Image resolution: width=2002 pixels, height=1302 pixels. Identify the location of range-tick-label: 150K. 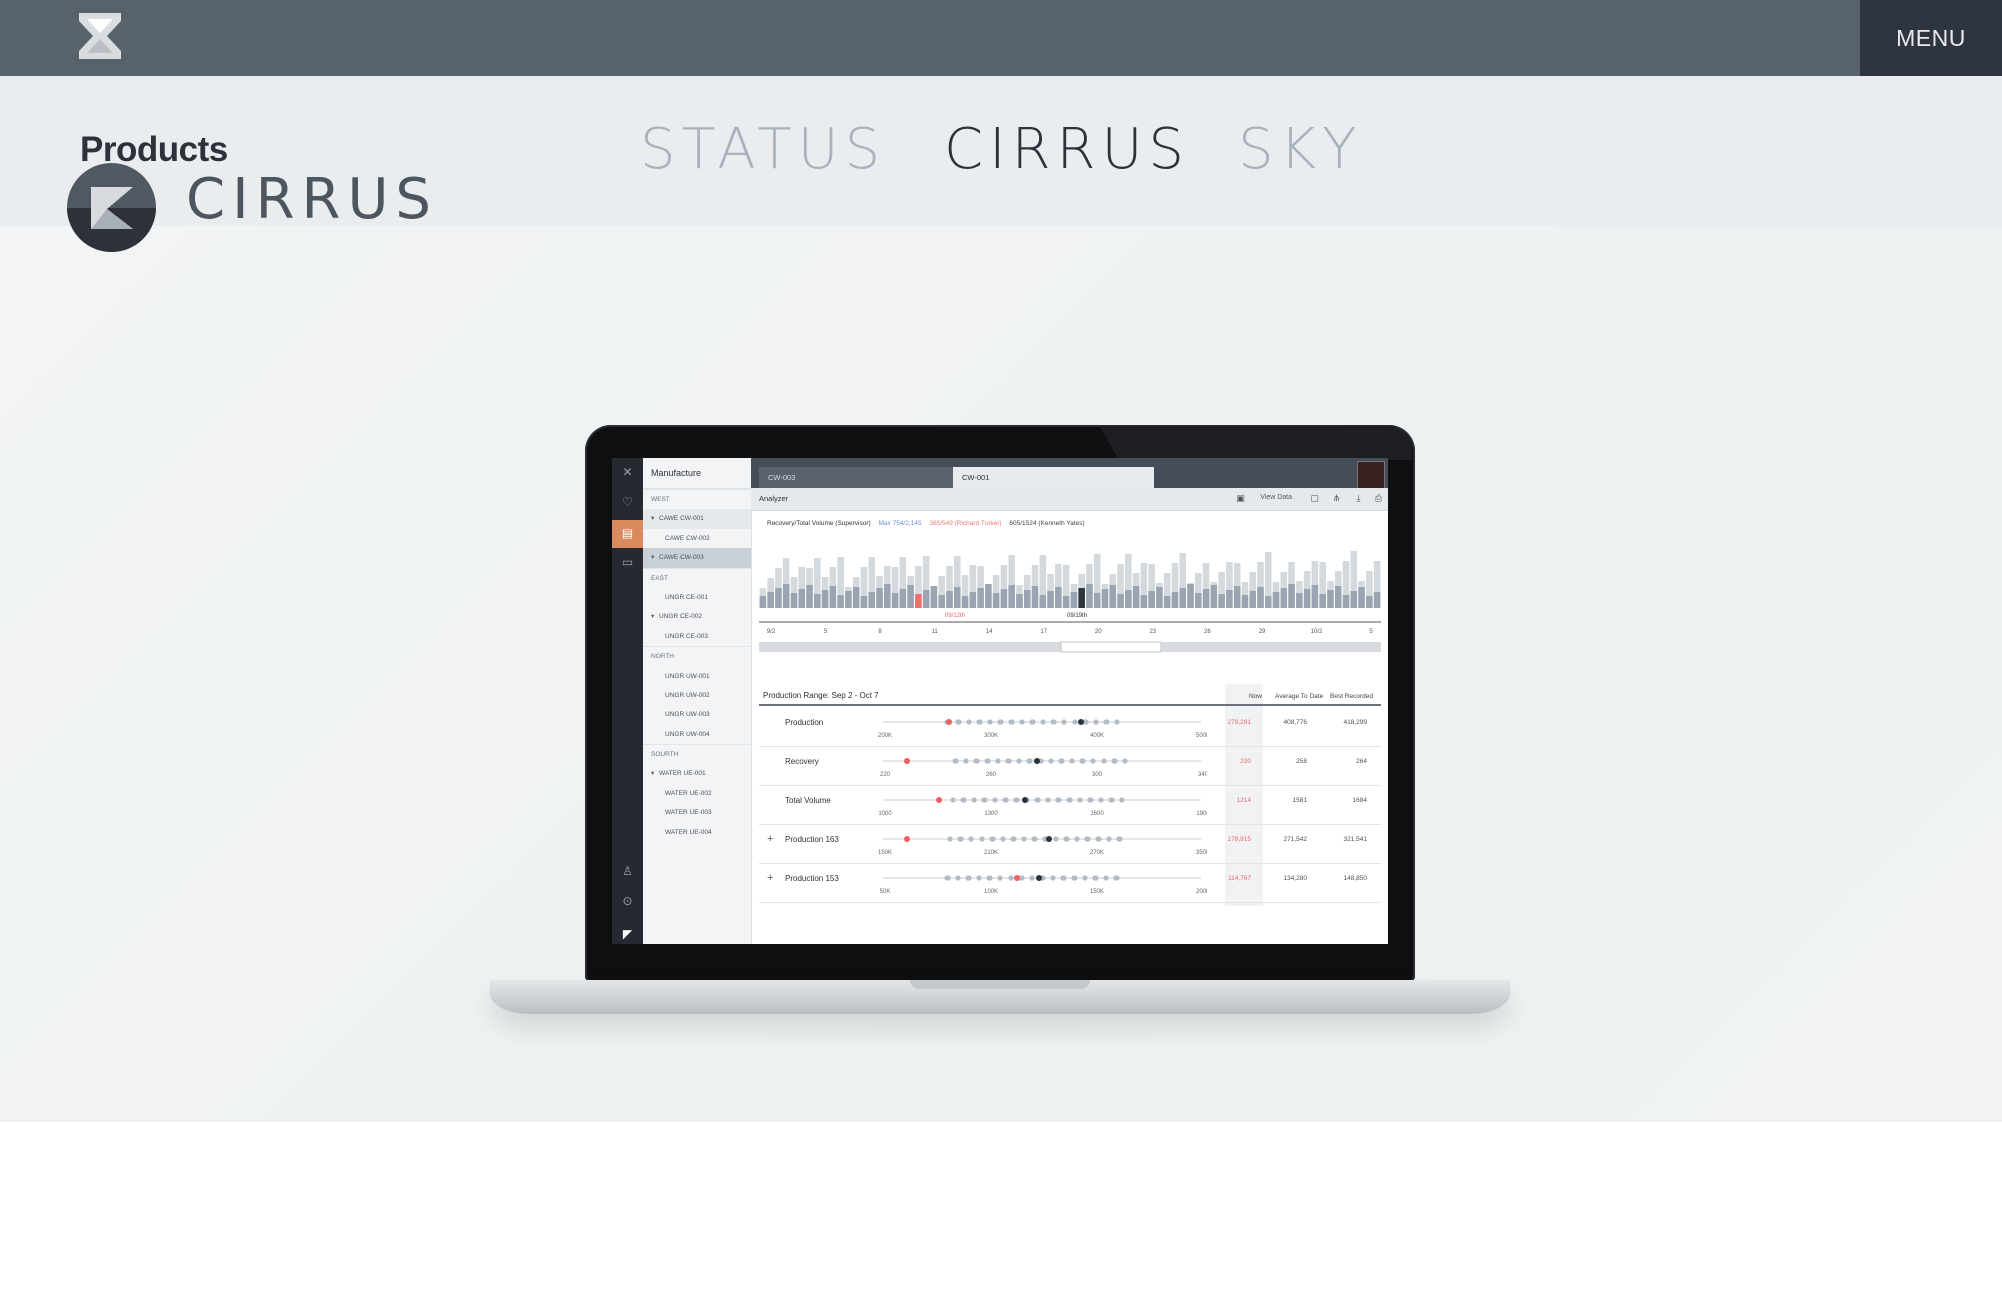
(885, 853).